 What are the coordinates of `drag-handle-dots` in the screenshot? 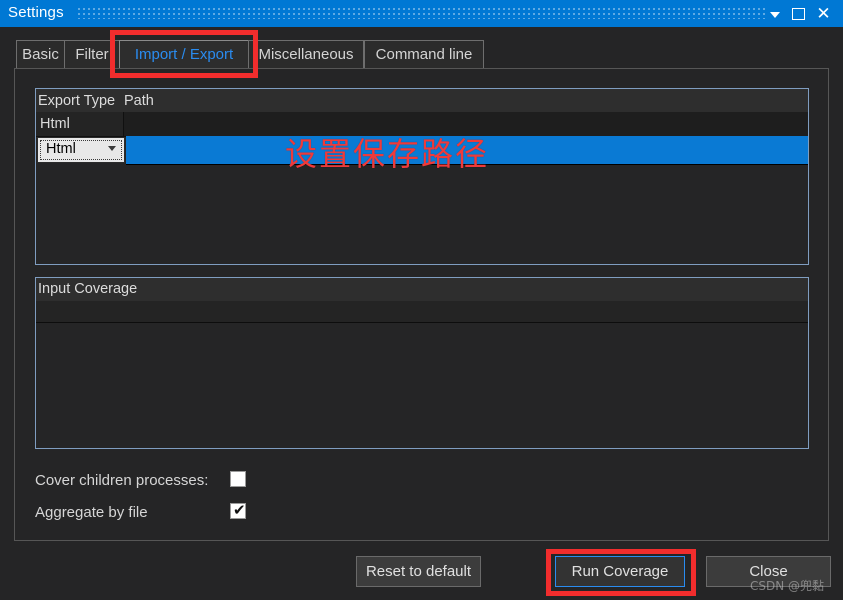 It's located at (423, 13).